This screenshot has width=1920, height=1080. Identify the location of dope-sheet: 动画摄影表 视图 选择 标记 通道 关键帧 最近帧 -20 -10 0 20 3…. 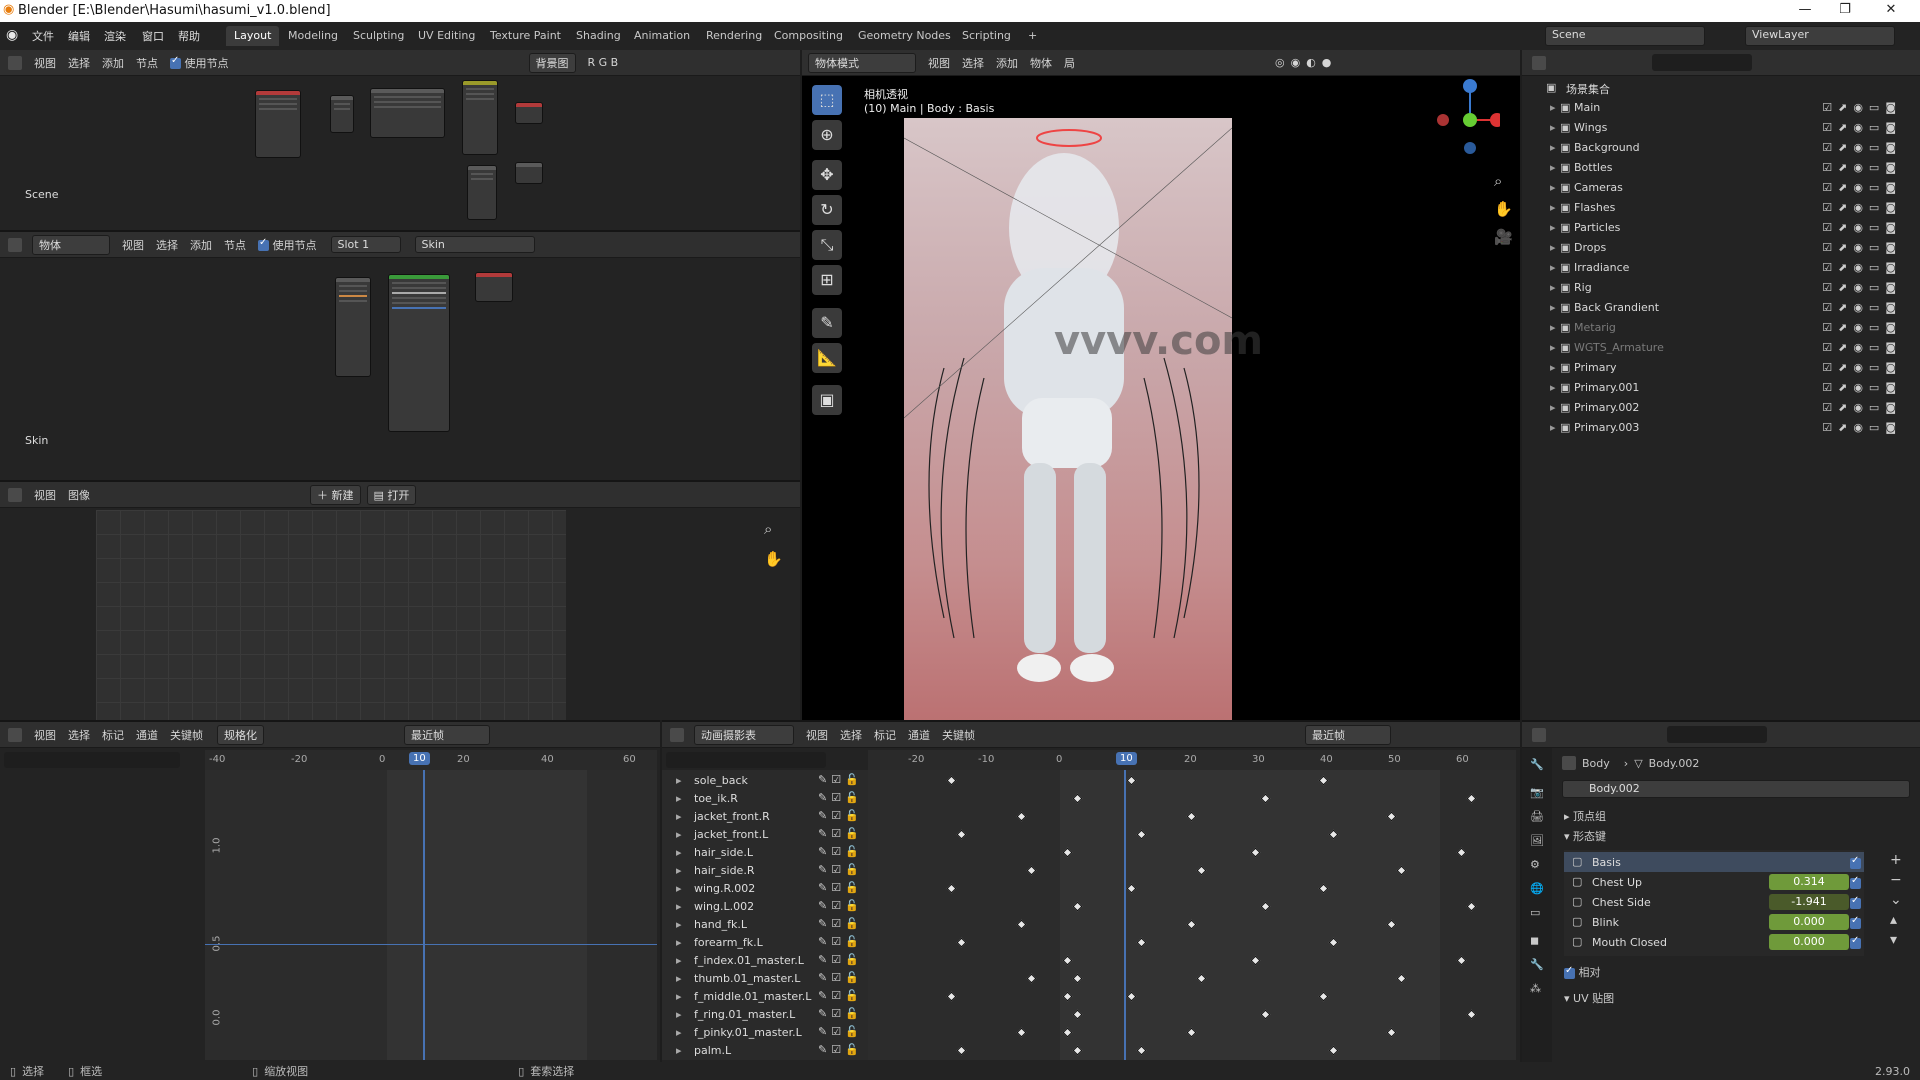
(1091, 891).